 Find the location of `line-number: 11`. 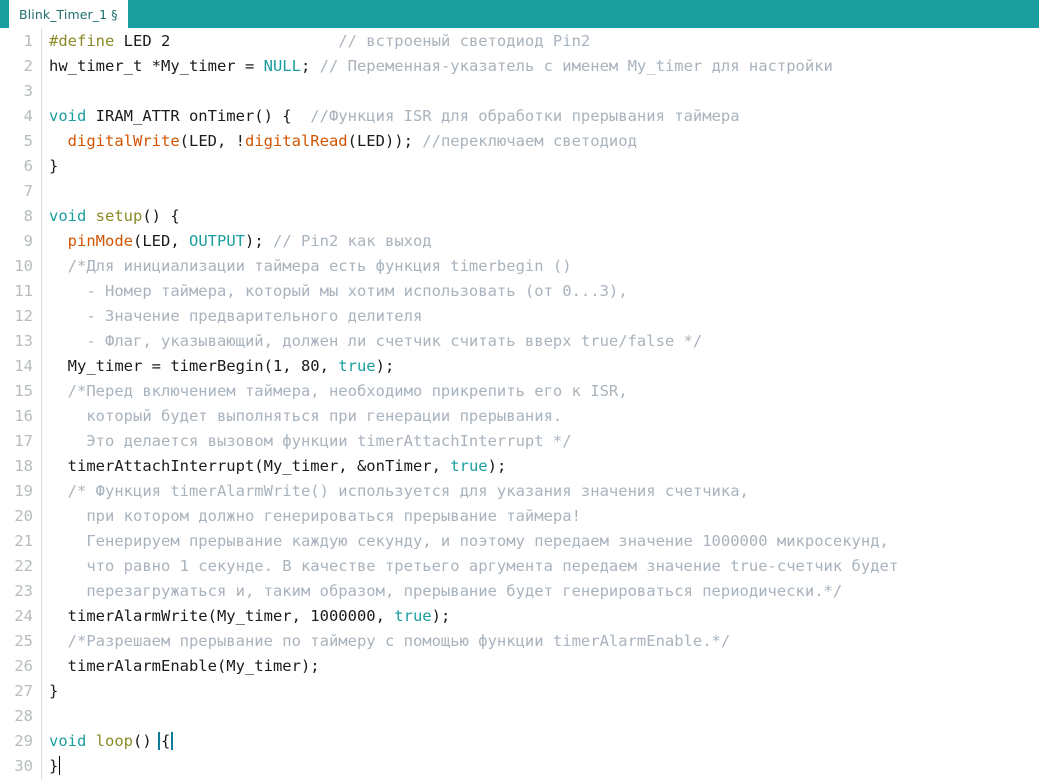

line-number: 11 is located at coordinates (23, 290).